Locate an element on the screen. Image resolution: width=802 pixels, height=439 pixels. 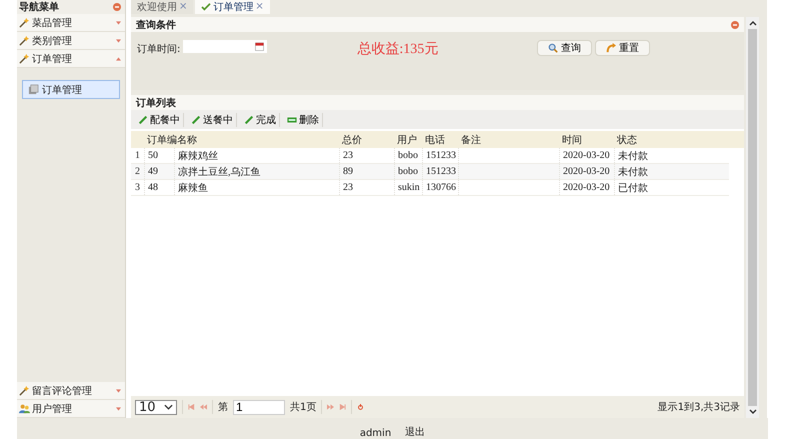
tab: 欢迎使用 × is located at coordinates (162, 7).